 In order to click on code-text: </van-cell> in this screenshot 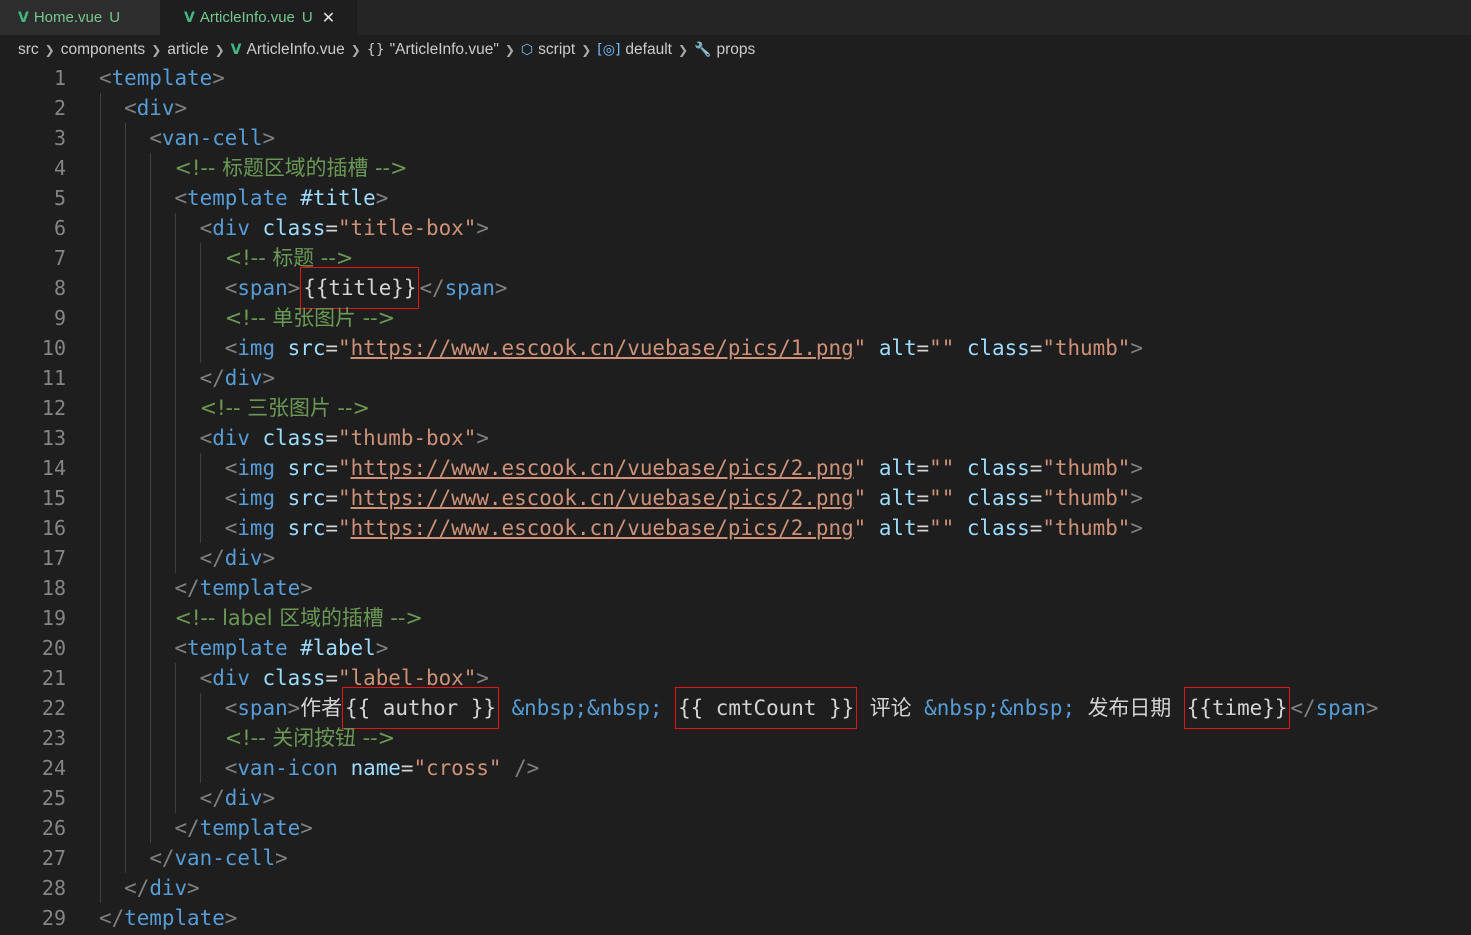, I will do `click(218, 858)`.